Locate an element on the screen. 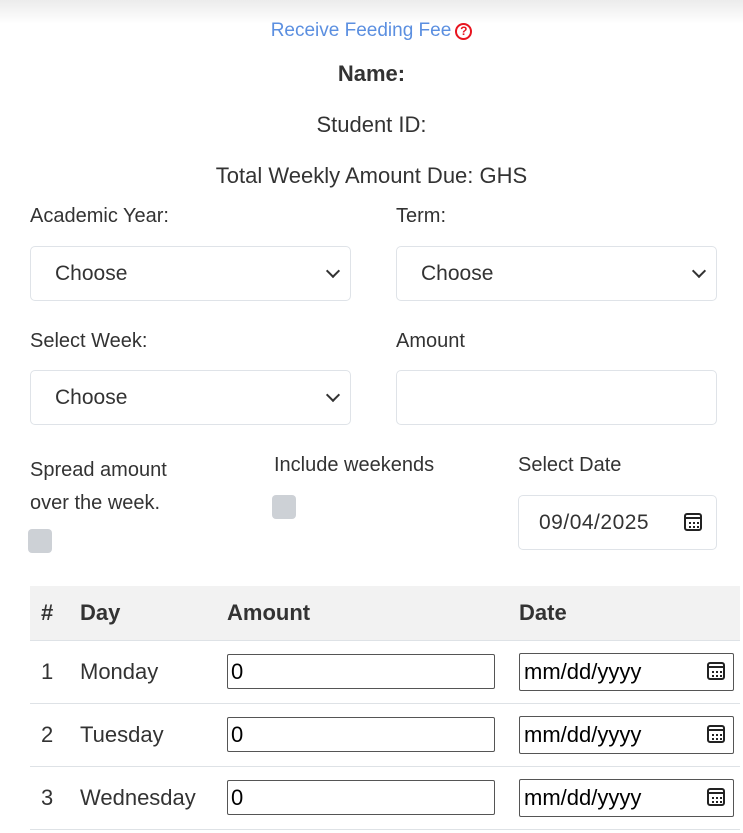 This screenshot has height=833, width=743. spread-amount-checkbox is located at coordinates (40, 541).